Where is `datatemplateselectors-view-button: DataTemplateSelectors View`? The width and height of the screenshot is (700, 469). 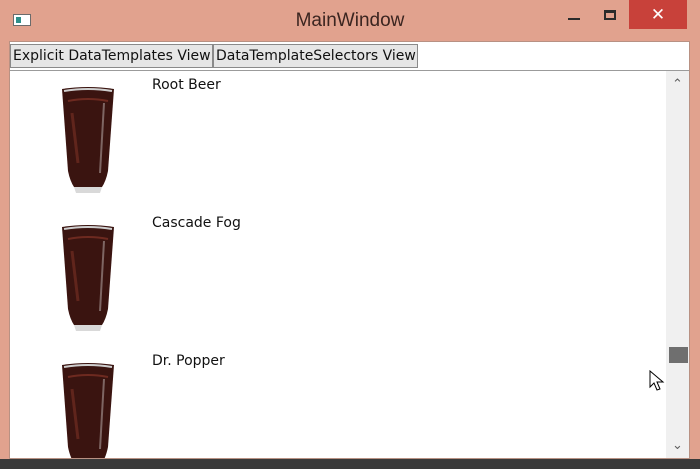
datatemplateselectors-view-button: DataTemplateSelectors View is located at coordinates (315, 56).